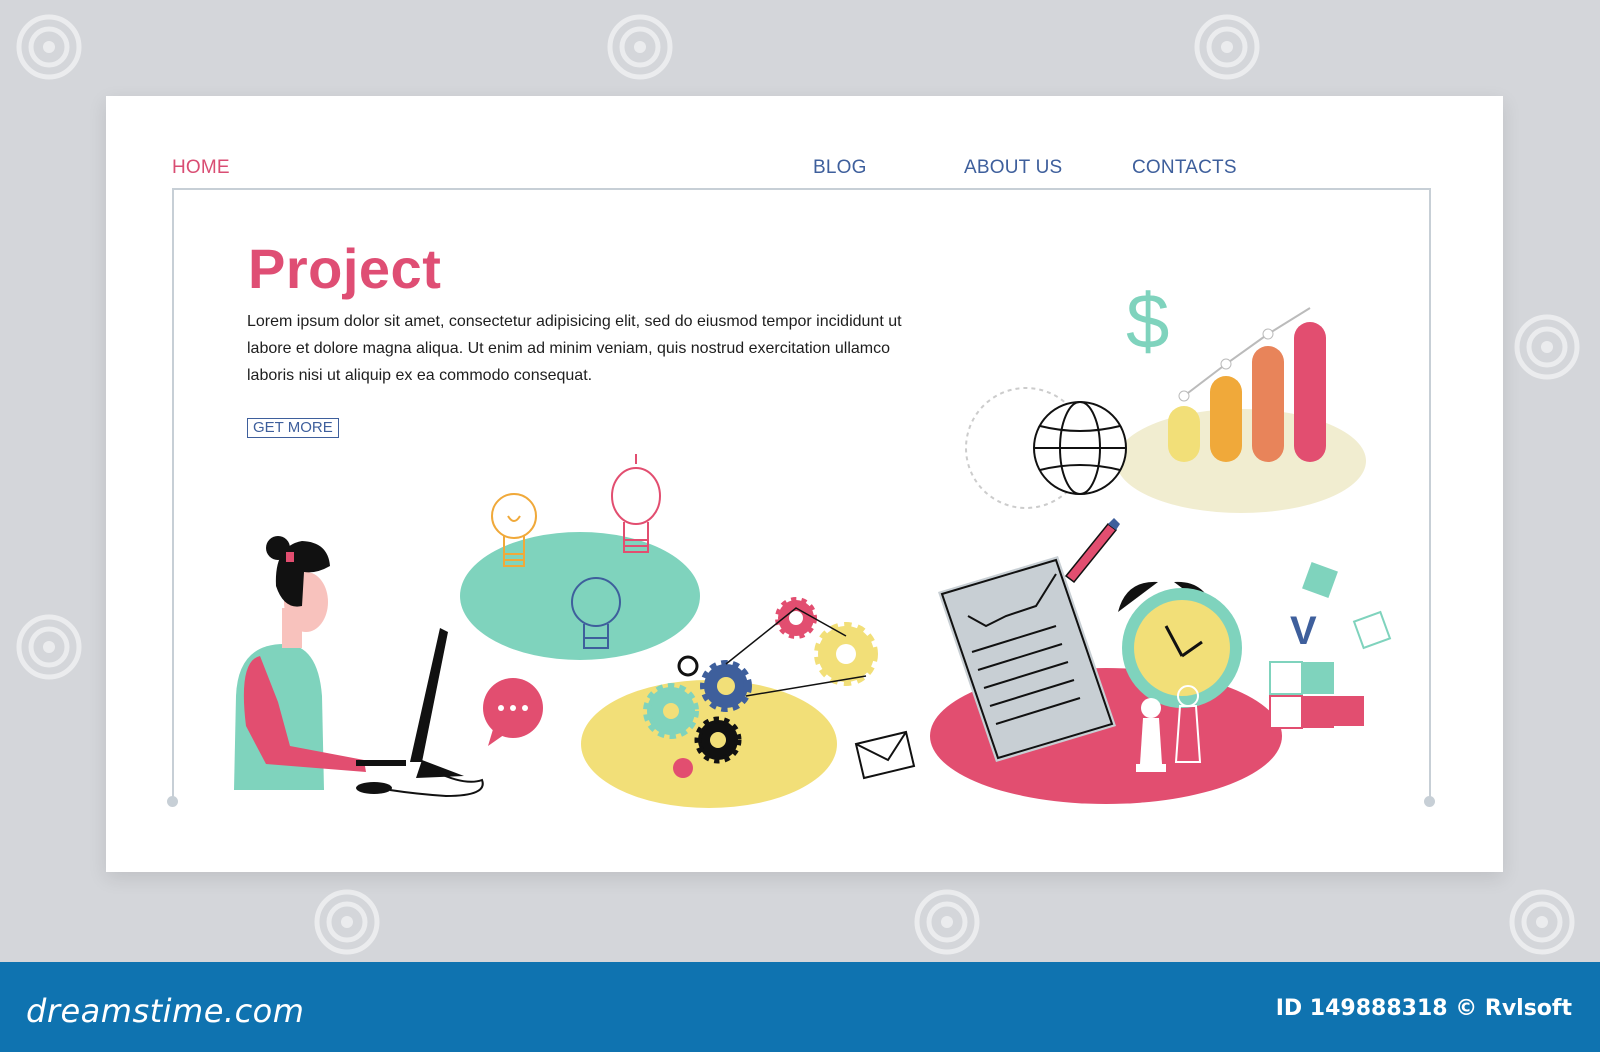 This screenshot has height=1052, width=1600. I want to click on dreamstime-logo: dreamstime.com, so click(165, 1011).